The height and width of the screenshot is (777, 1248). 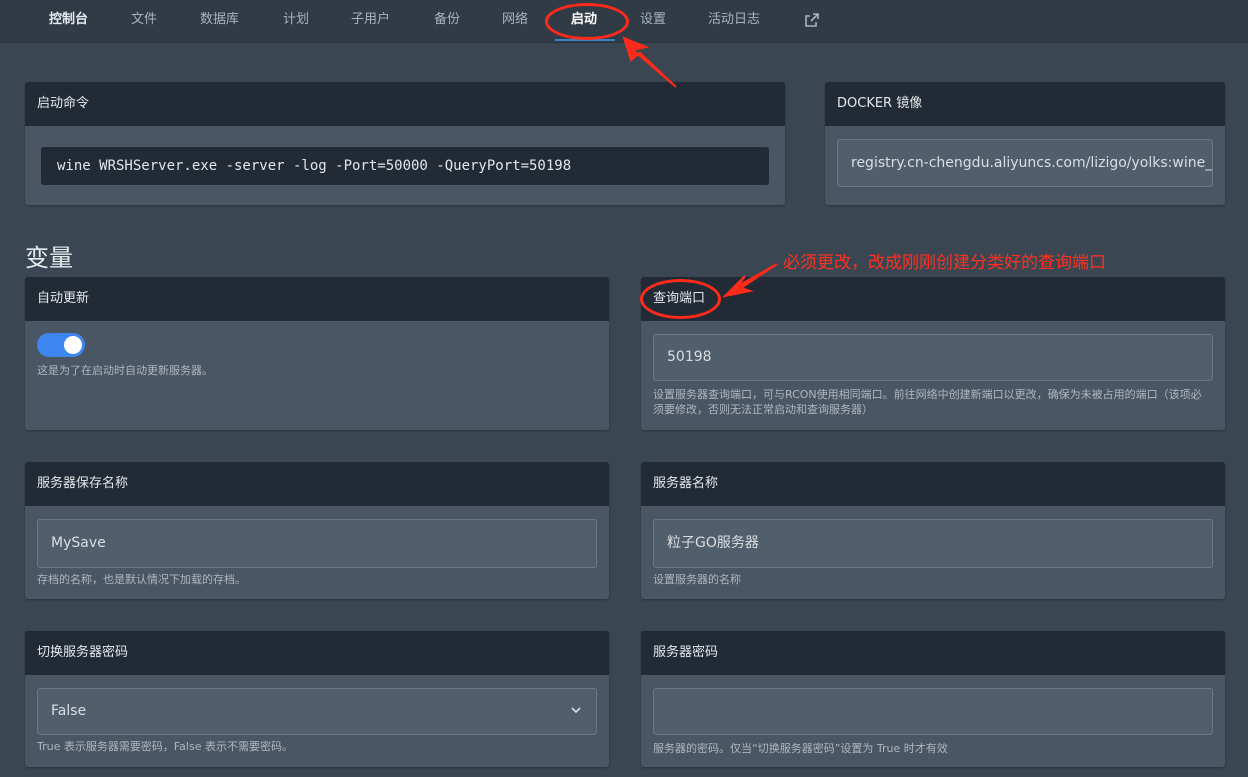 What do you see at coordinates (697, 579) in the screenshot?
I see `server-name-description: 设置服务器的名称` at bounding box center [697, 579].